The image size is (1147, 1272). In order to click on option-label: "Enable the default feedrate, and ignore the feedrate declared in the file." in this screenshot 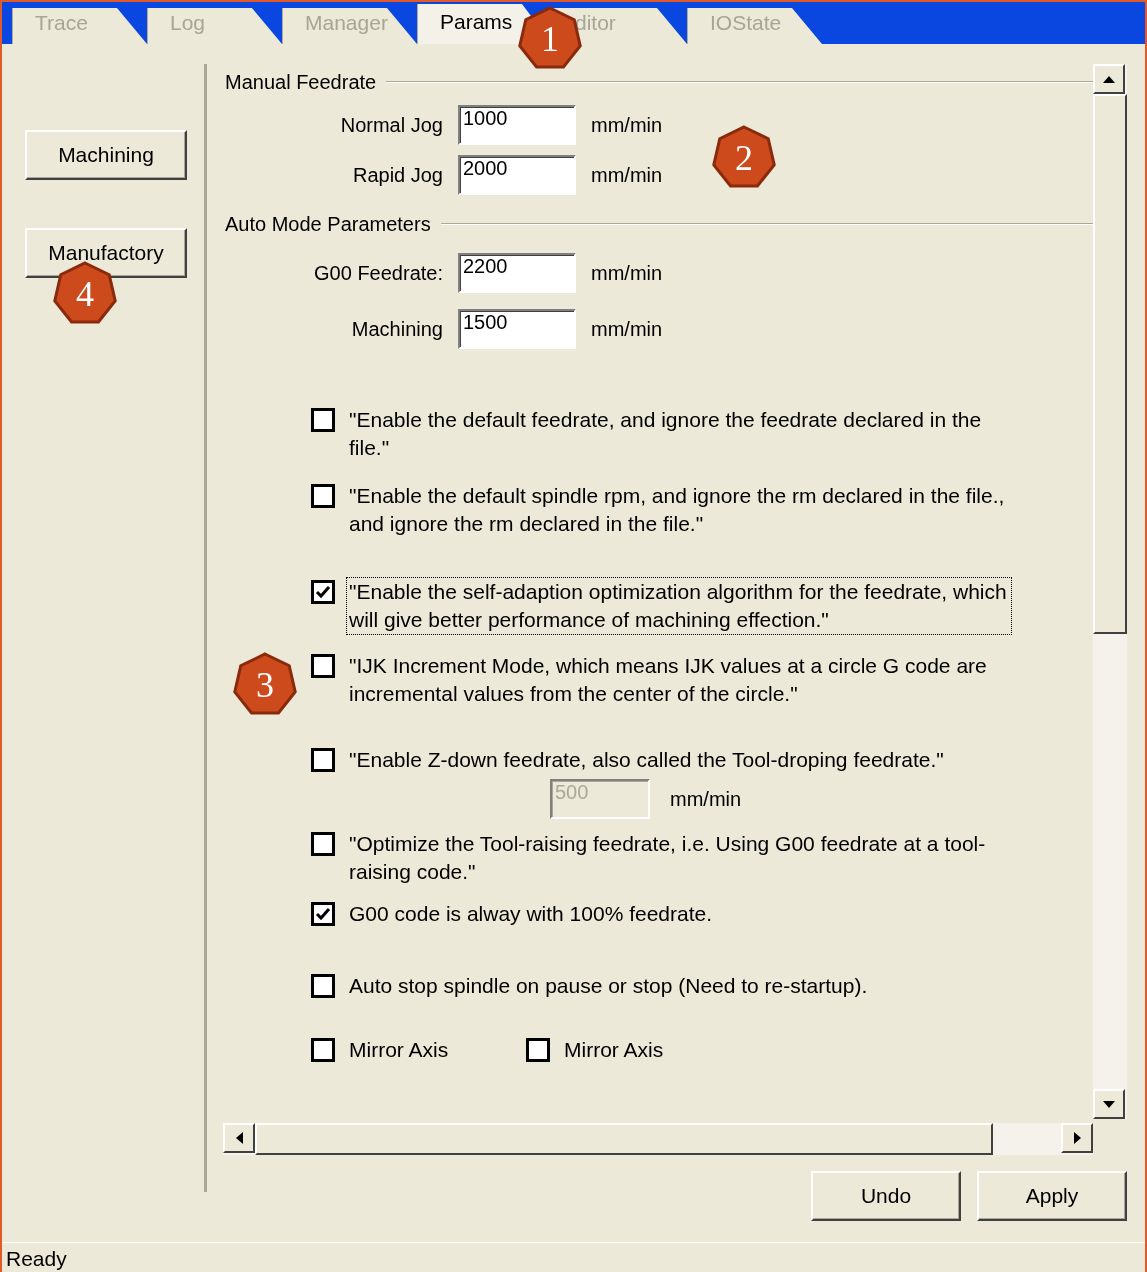, I will do `click(665, 434)`.